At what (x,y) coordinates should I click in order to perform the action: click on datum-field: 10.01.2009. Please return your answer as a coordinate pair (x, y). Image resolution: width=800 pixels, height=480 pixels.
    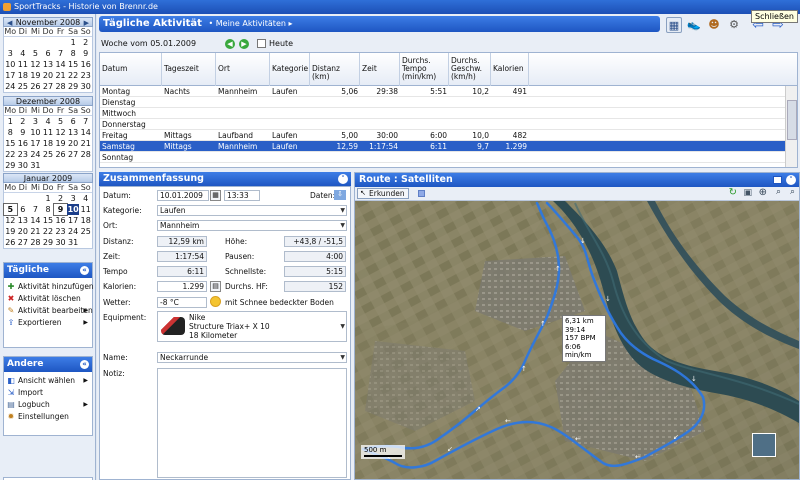
    Looking at the image, I should click on (183, 195).